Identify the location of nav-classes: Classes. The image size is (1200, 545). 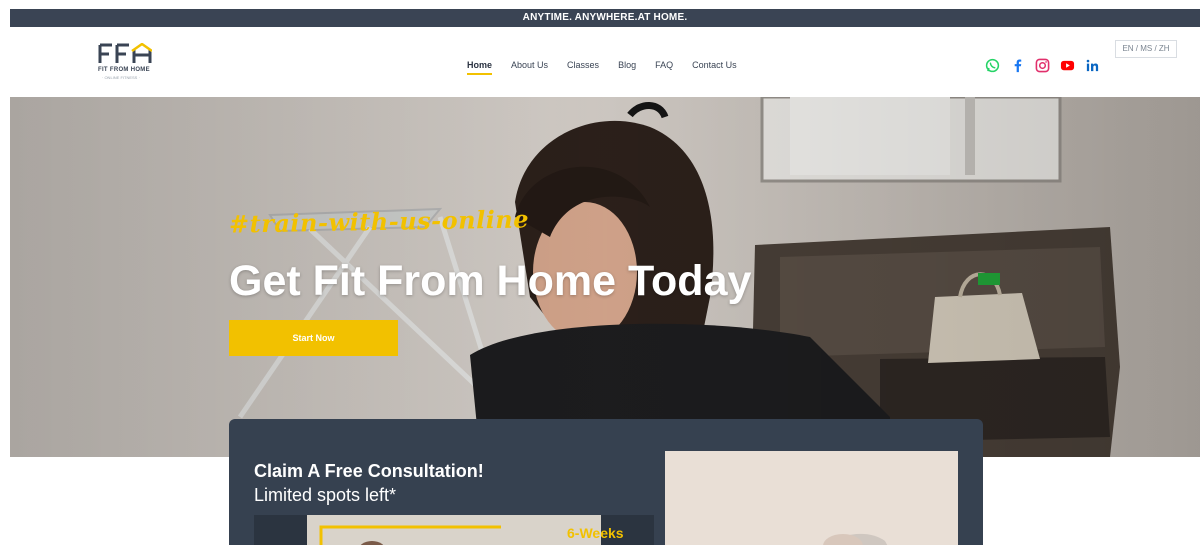
(583, 65).